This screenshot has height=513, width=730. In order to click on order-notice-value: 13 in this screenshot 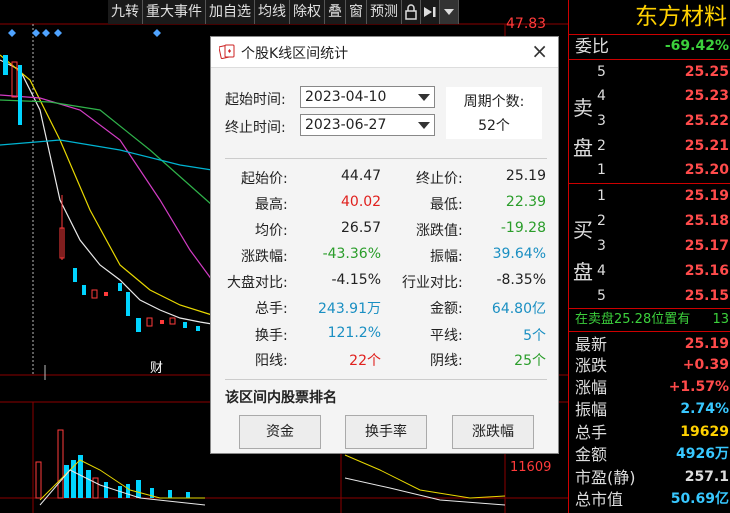, I will do `click(720, 319)`.